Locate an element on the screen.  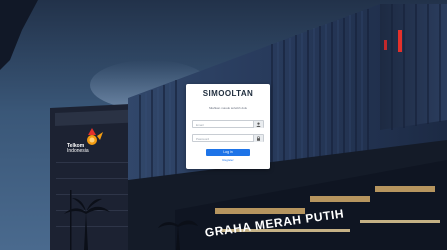
password-field is located at coordinates (228, 138).